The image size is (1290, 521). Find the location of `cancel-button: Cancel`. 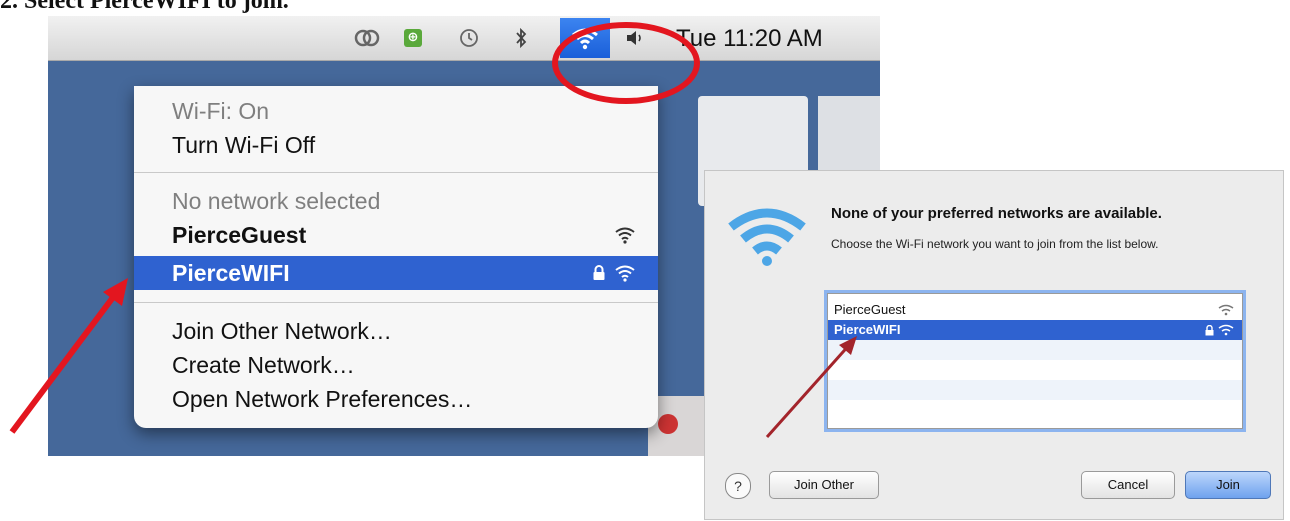

cancel-button: Cancel is located at coordinates (1128, 485).